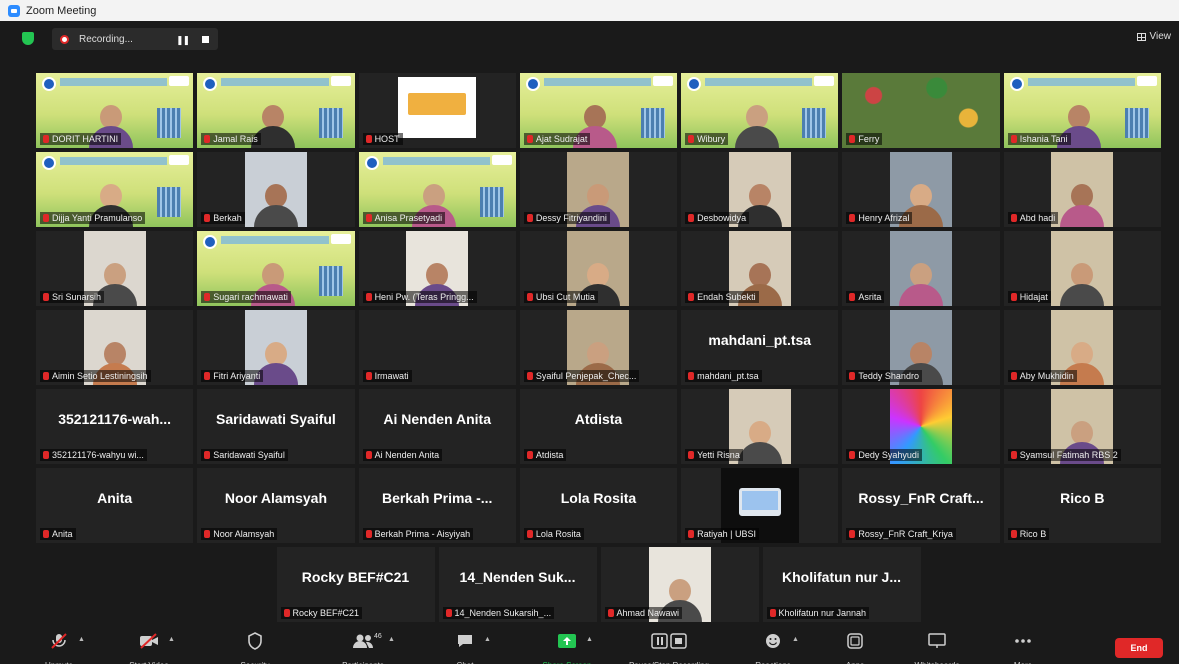 This screenshot has width=1179, height=664. Describe the element at coordinates (1082, 347) in the screenshot. I see `participant-tile: Aby Mukhidin` at that location.